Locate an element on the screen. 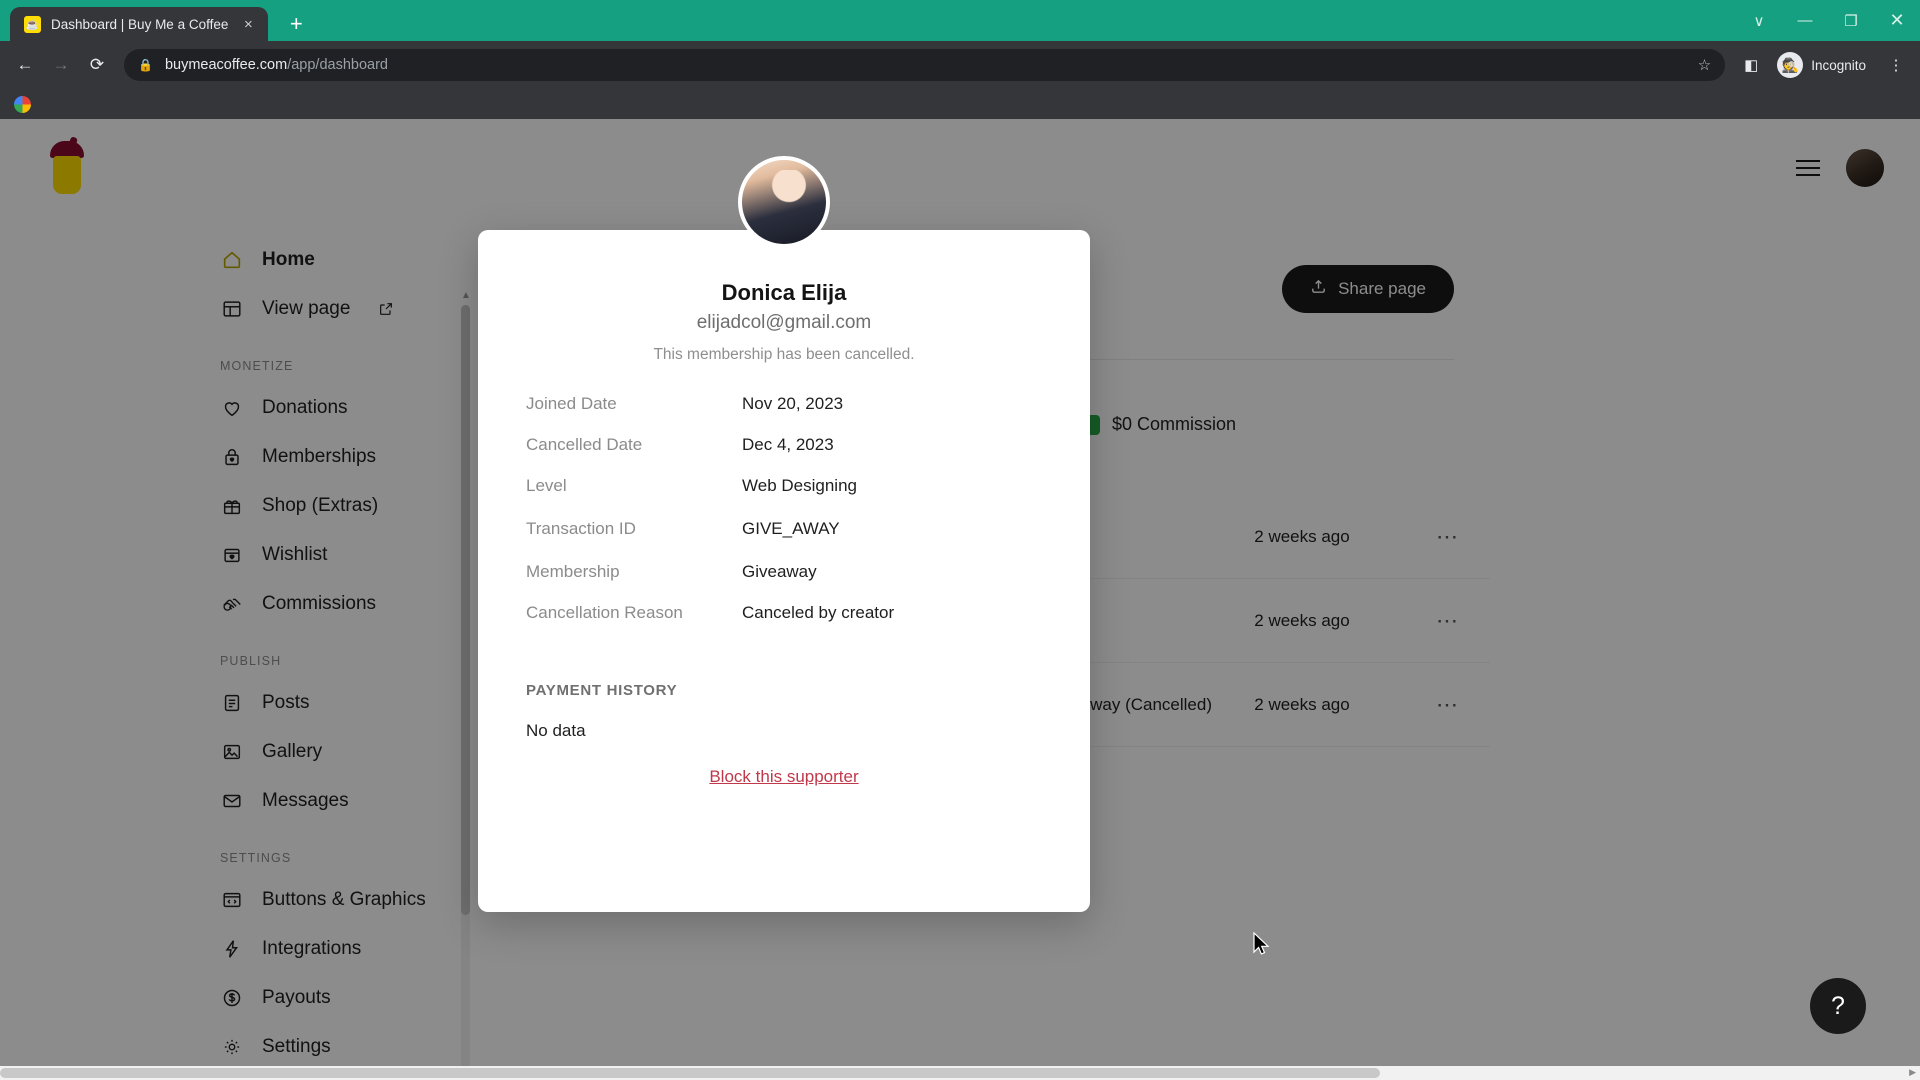  scrollbar-thumb is located at coordinates (690, 1073).